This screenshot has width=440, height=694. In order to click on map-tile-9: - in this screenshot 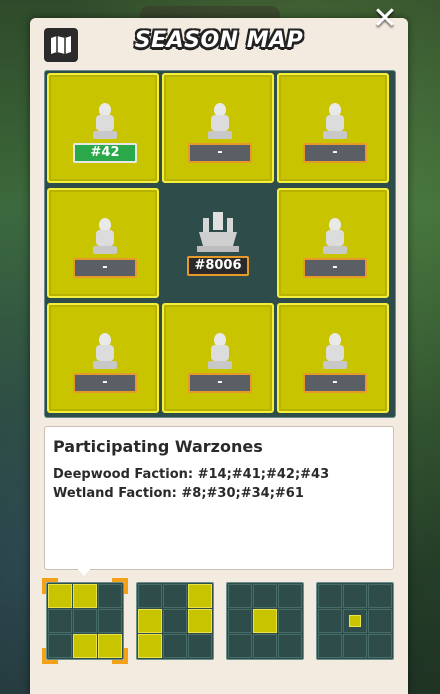, I will do `click(333, 358)`.